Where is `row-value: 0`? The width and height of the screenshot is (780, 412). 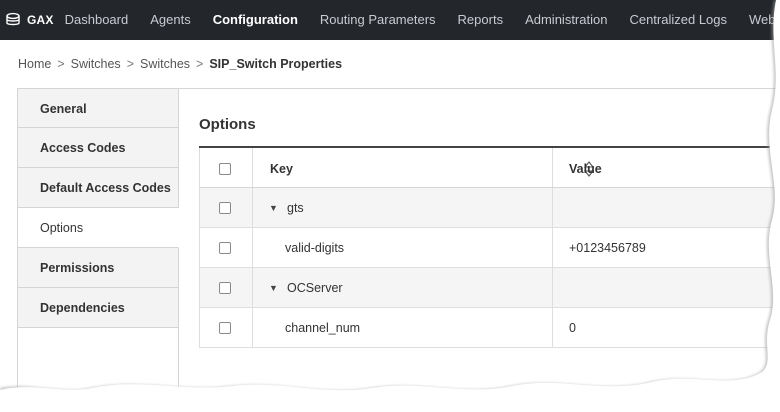
row-value: 0 is located at coordinates (572, 328).